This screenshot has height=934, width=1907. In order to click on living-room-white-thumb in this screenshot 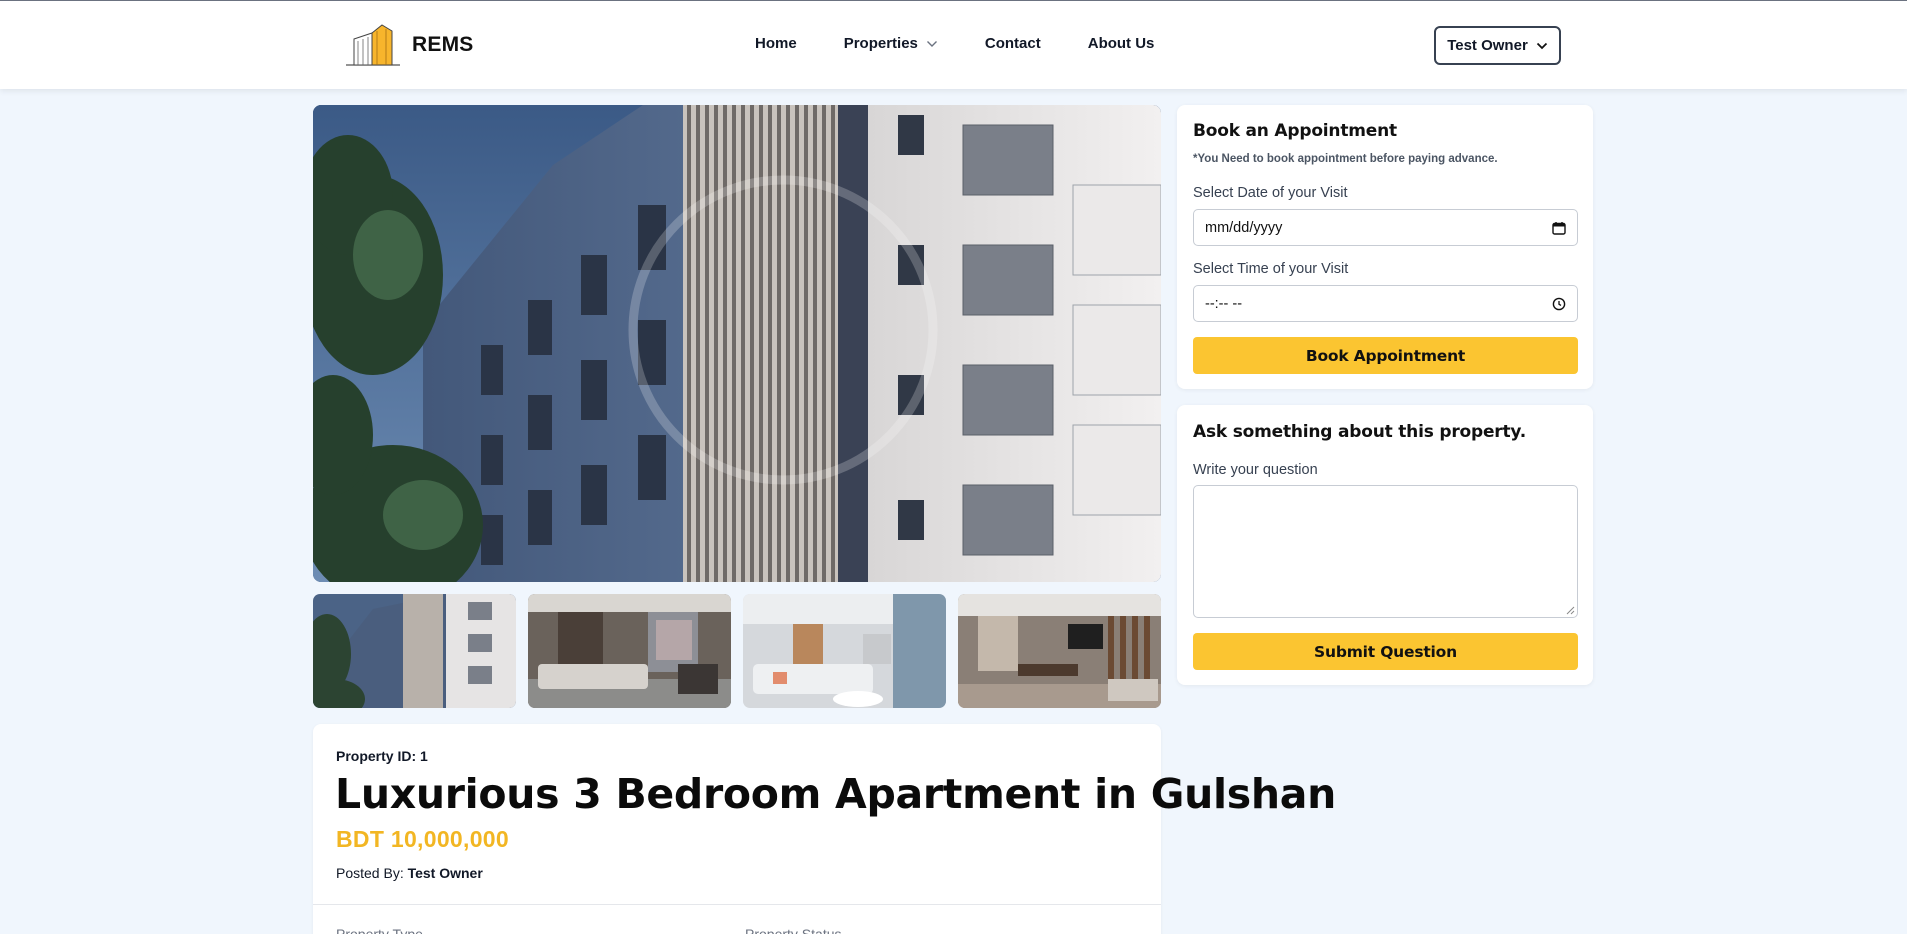, I will do `click(844, 651)`.